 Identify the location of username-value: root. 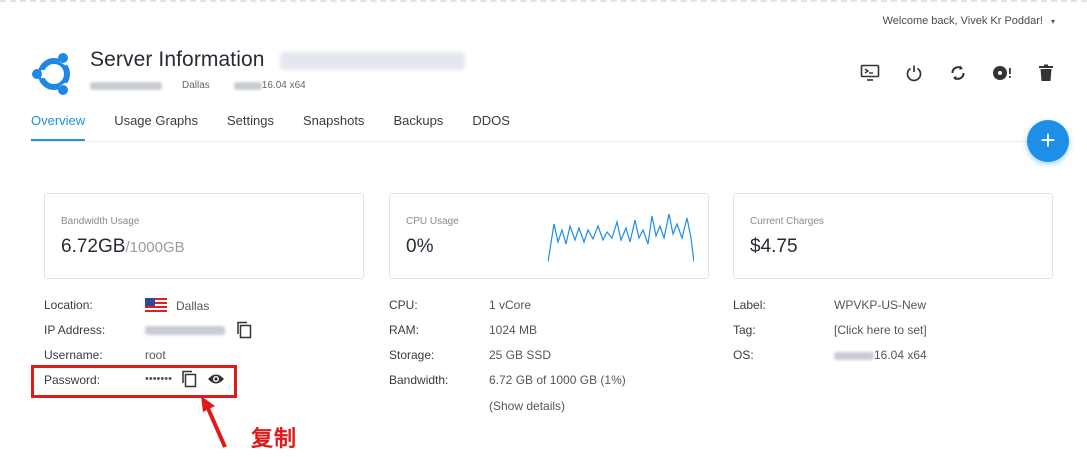
(155, 355).